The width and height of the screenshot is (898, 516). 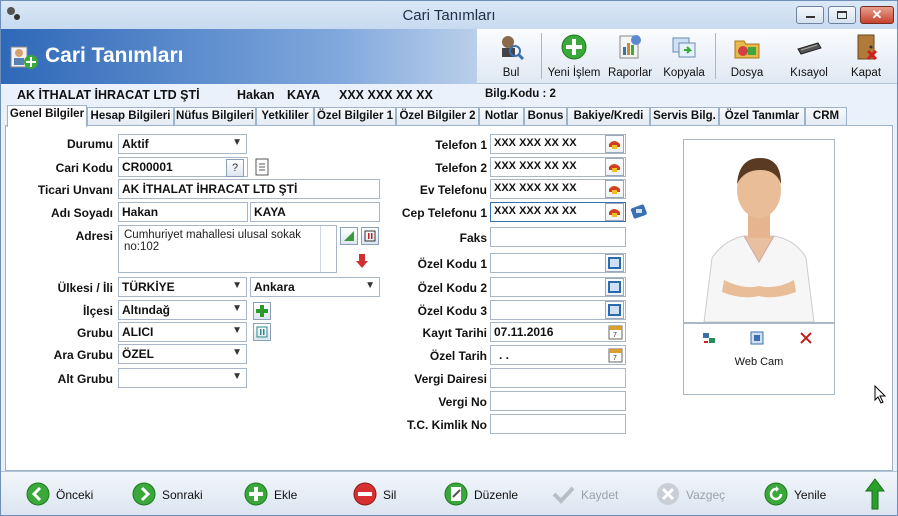 I want to click on special-date-input: . ., so click(x=558, y=355).